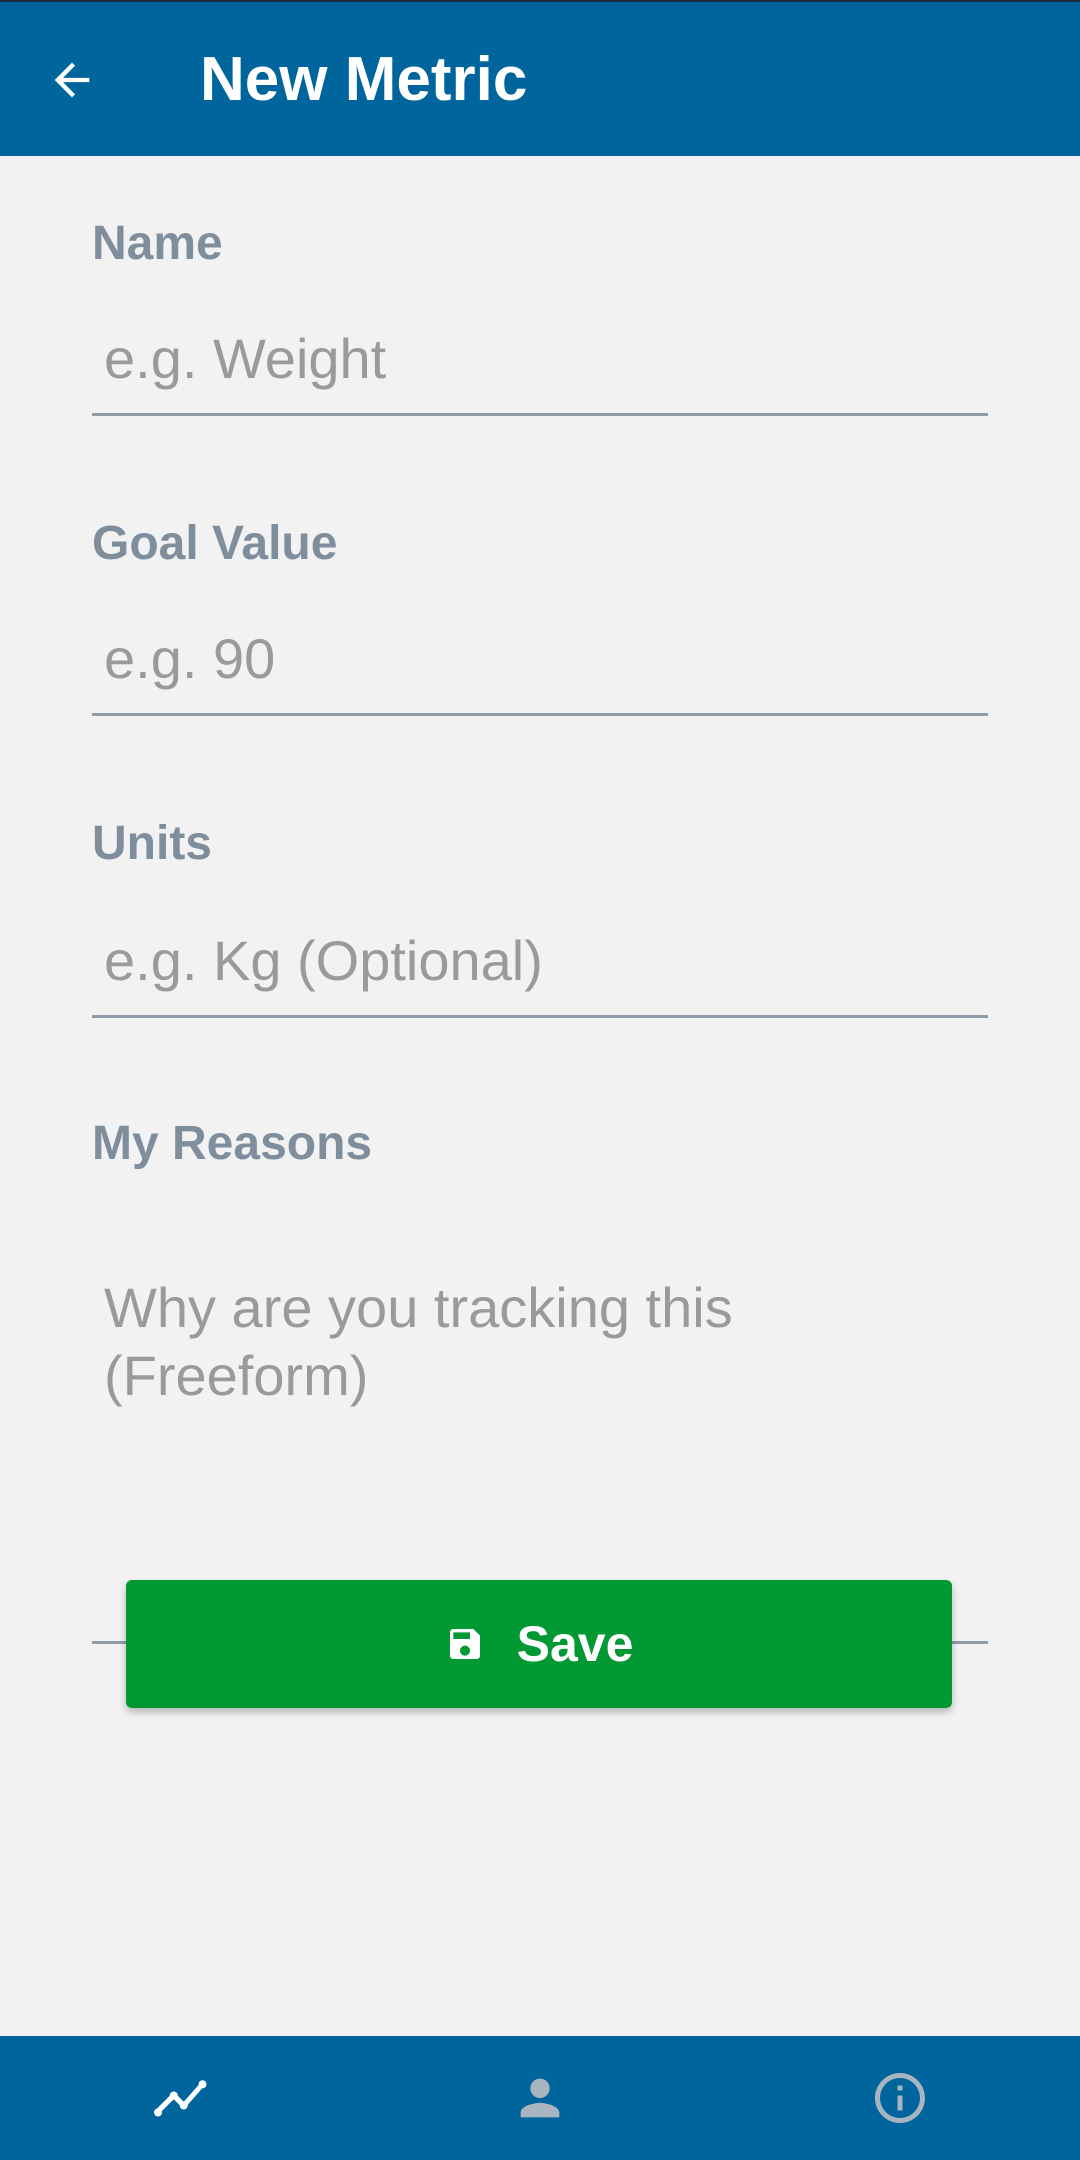 The height and width of the screenshot is (2160, 1080). Describe the element at coordinates (540, 660) in the screenshot. I see `goal-value-input` at that location.